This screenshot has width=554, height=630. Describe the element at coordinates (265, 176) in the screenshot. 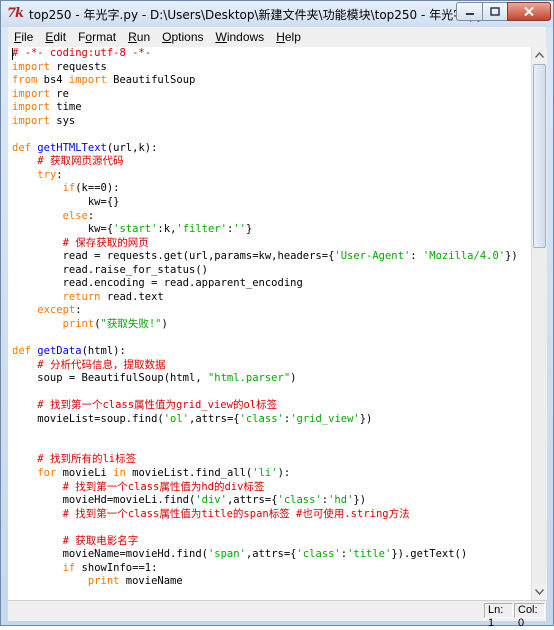

I see `code-line: try:` at that location.